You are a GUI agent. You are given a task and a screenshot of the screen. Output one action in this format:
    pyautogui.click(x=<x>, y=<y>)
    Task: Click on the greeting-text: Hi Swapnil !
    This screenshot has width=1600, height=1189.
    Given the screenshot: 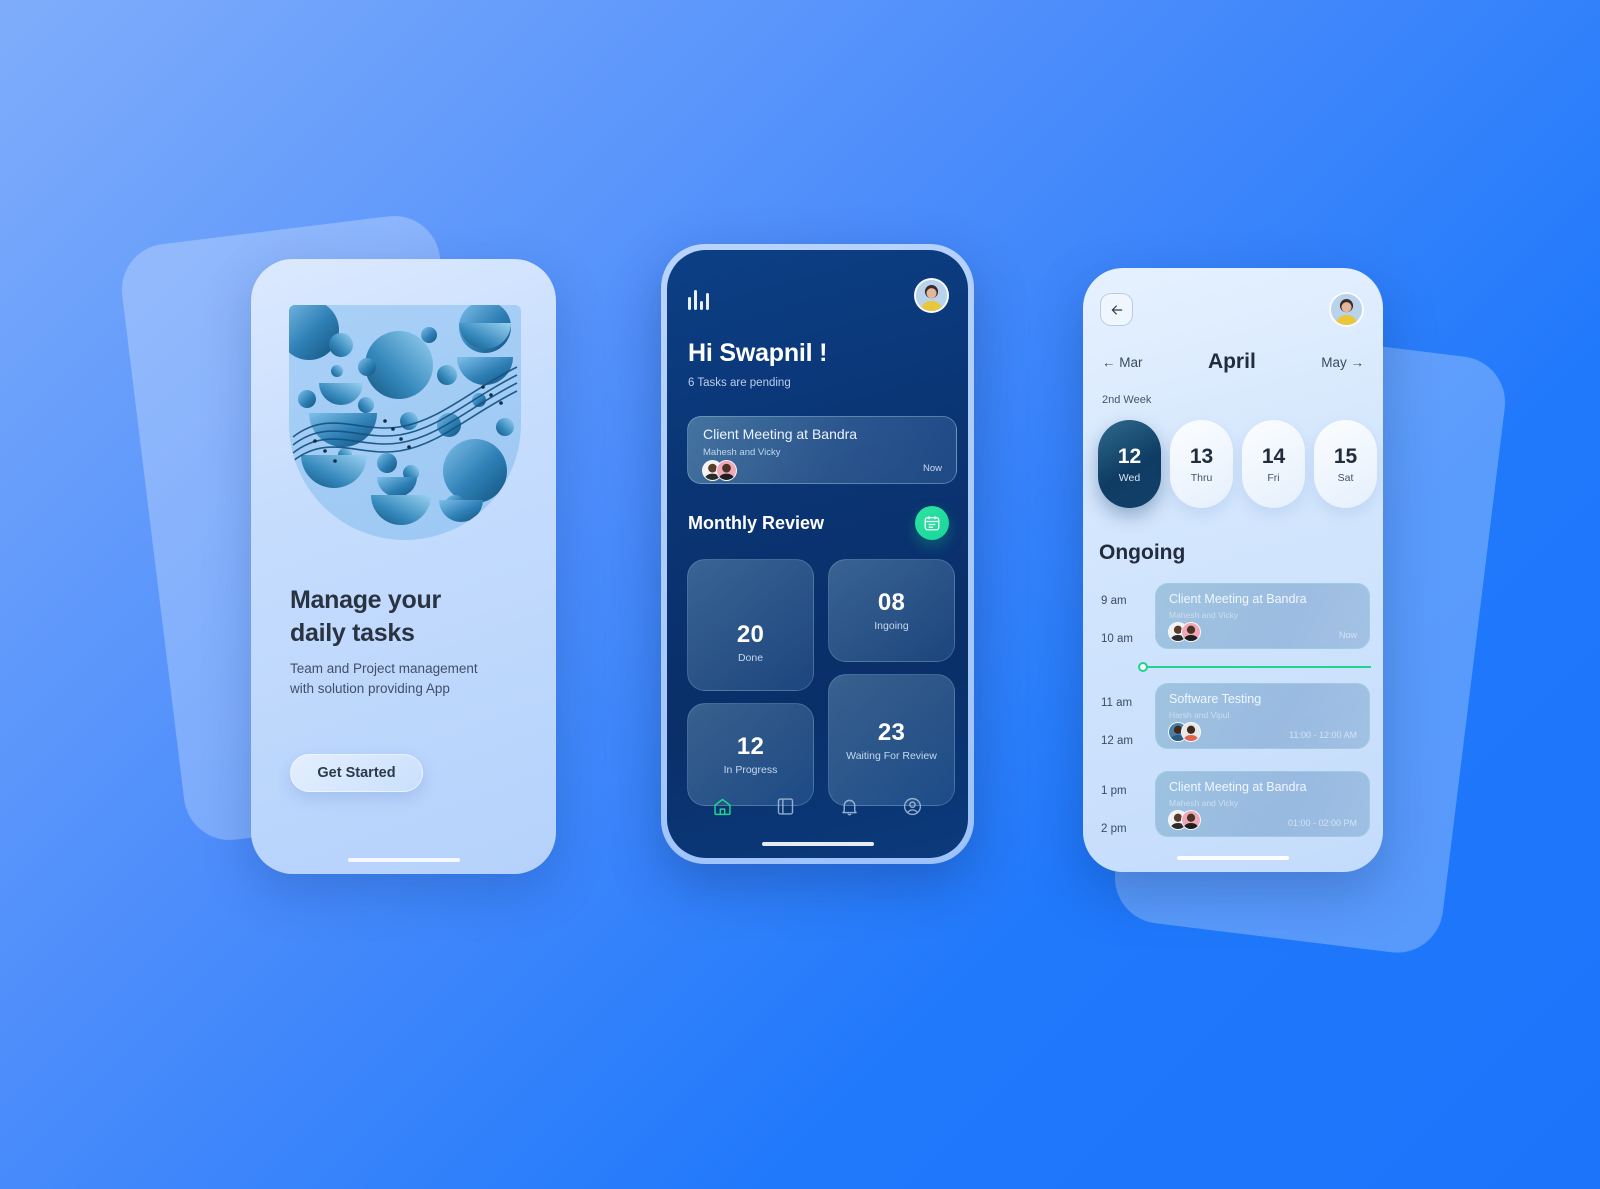 What is the action you would take?
    pyautogui.click(x=758, y=353)
    